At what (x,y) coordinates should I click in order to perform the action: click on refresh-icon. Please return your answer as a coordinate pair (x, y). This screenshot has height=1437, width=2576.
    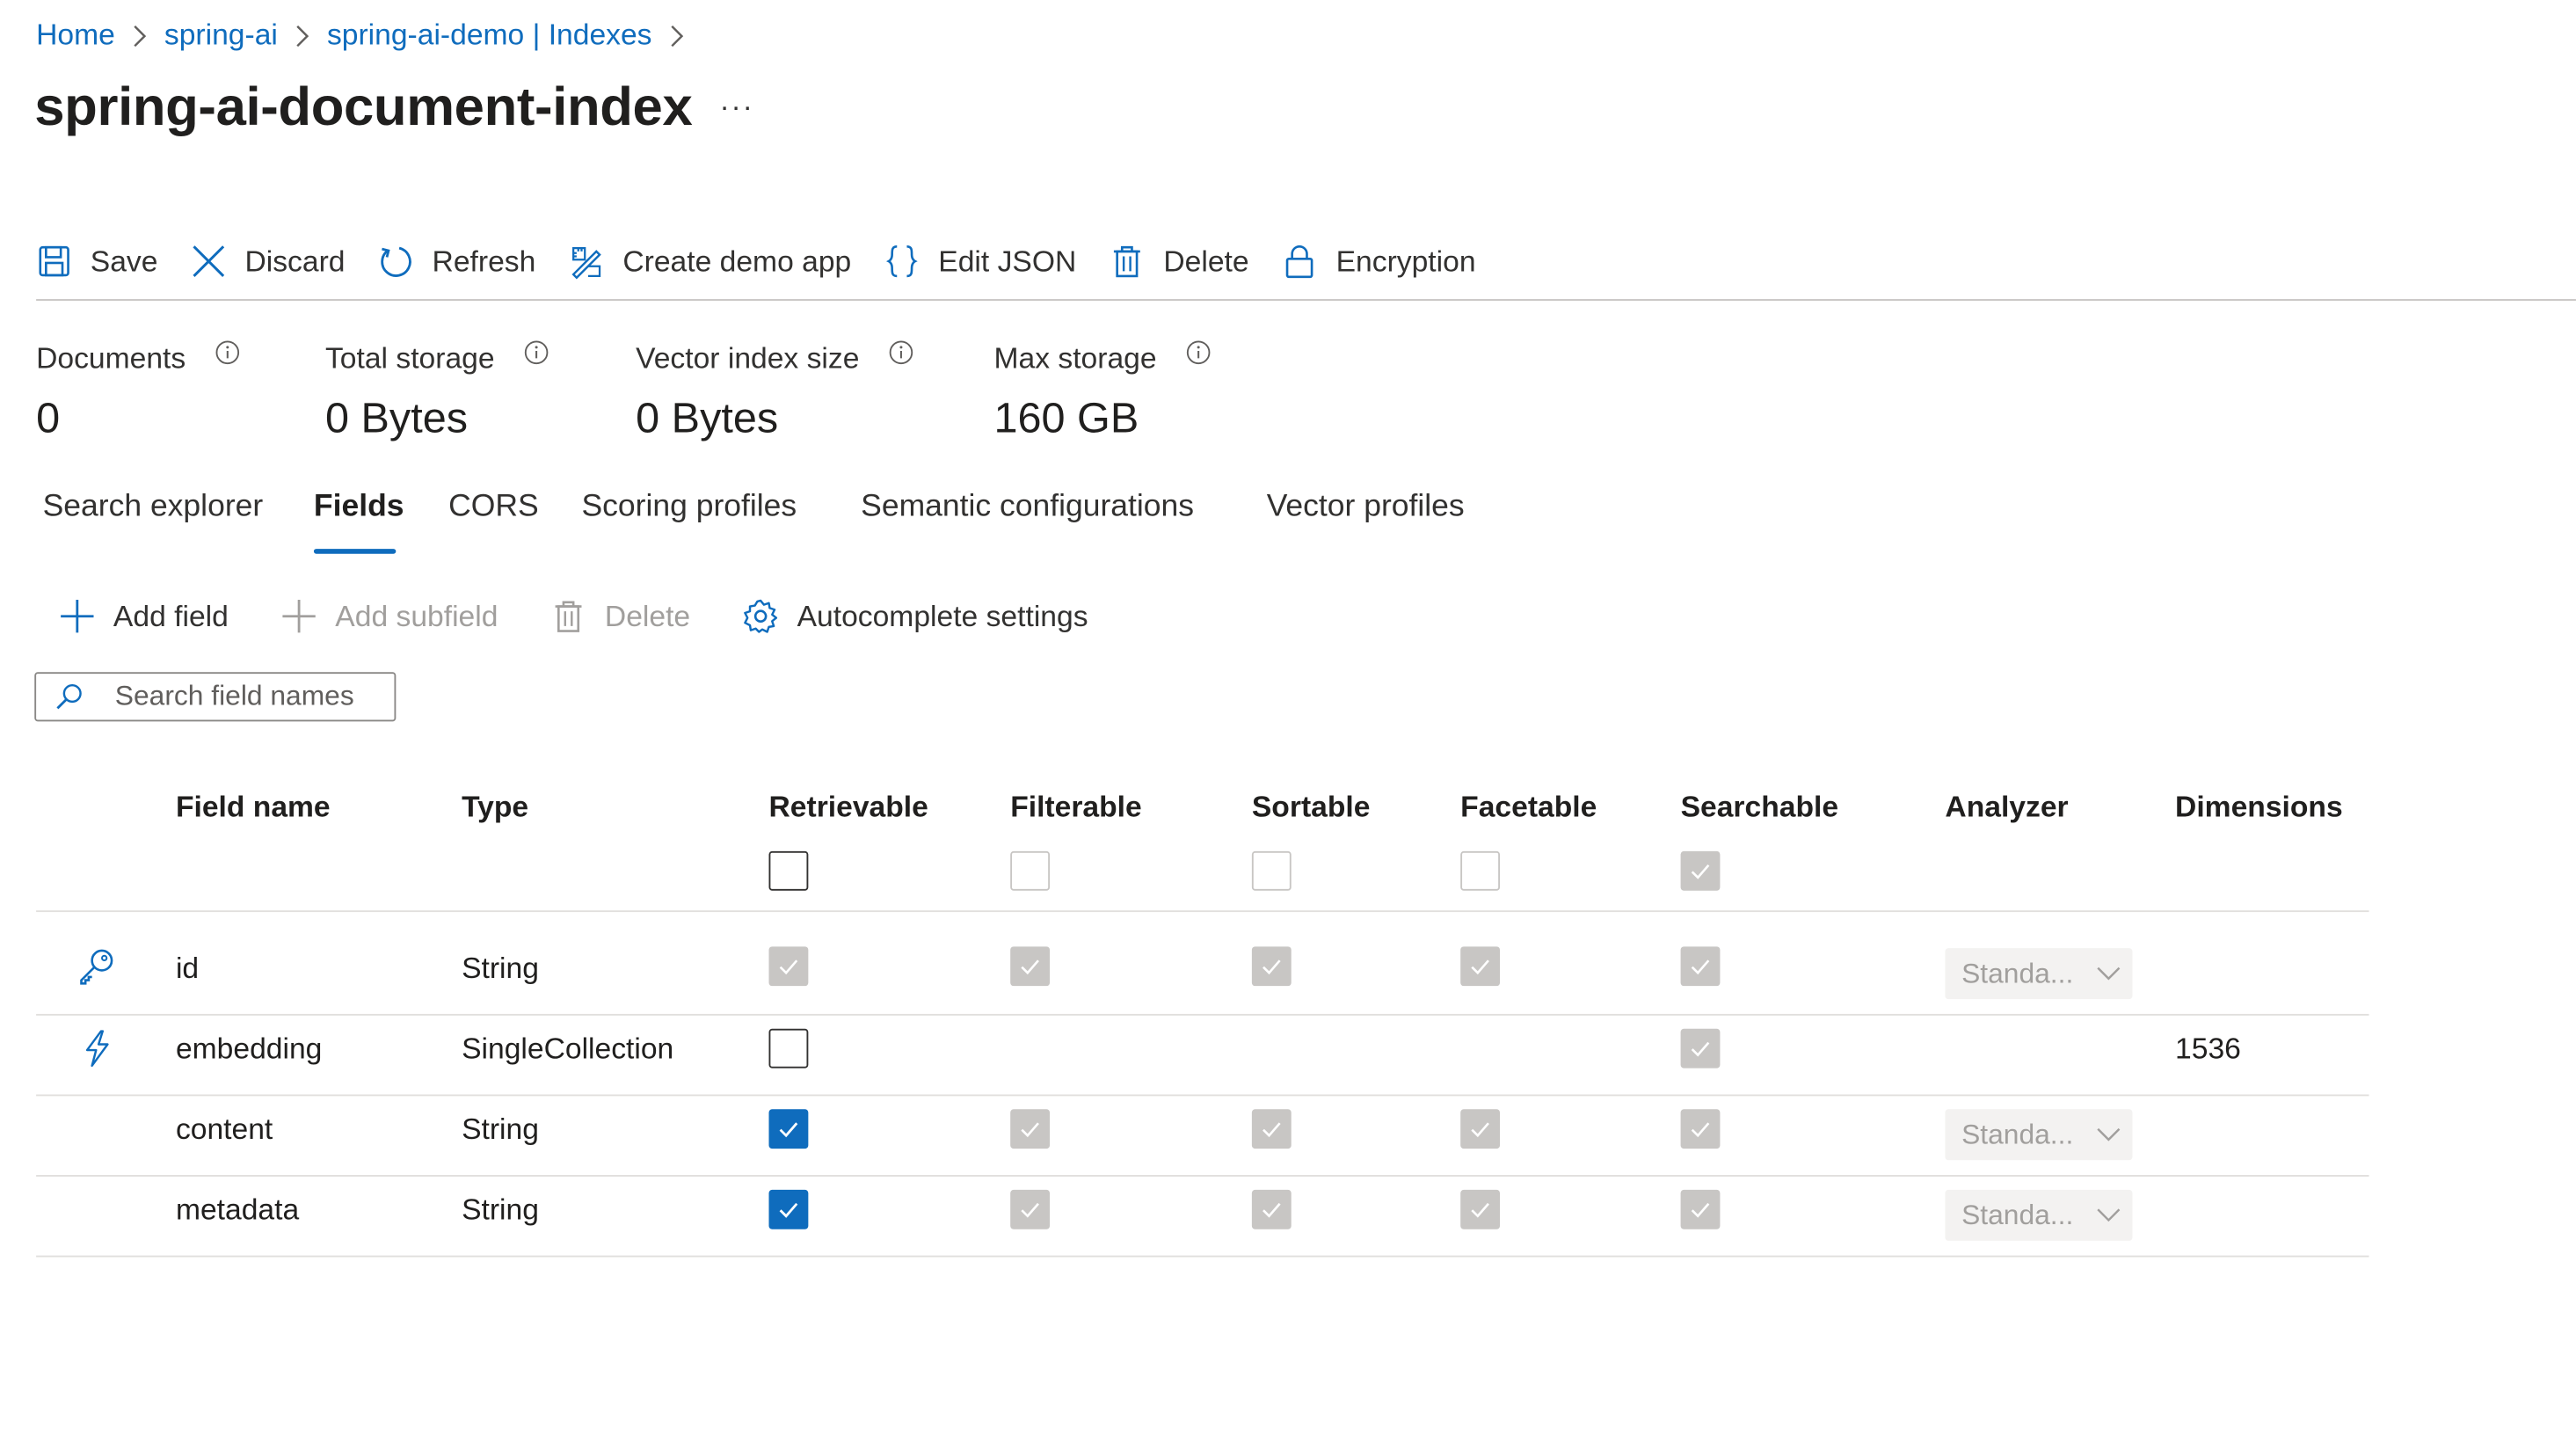
    Looking at the image, I should click on (396, 262).